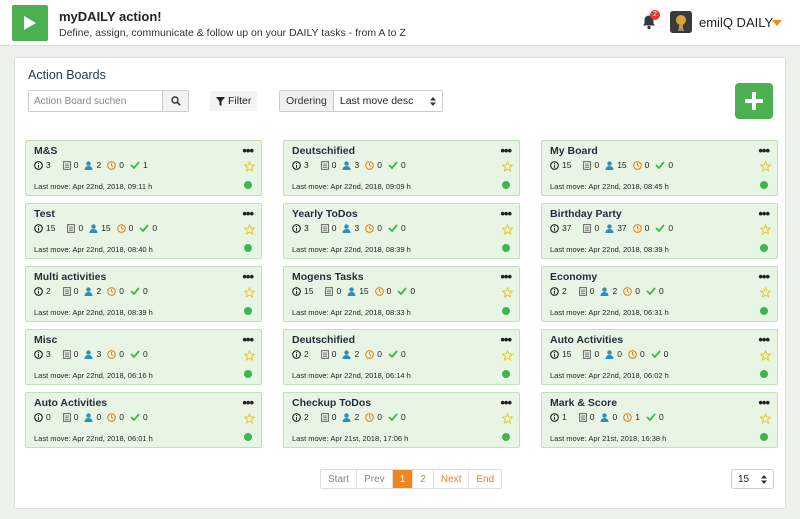  I want to click on stat-info: 3, so click(42, 165).